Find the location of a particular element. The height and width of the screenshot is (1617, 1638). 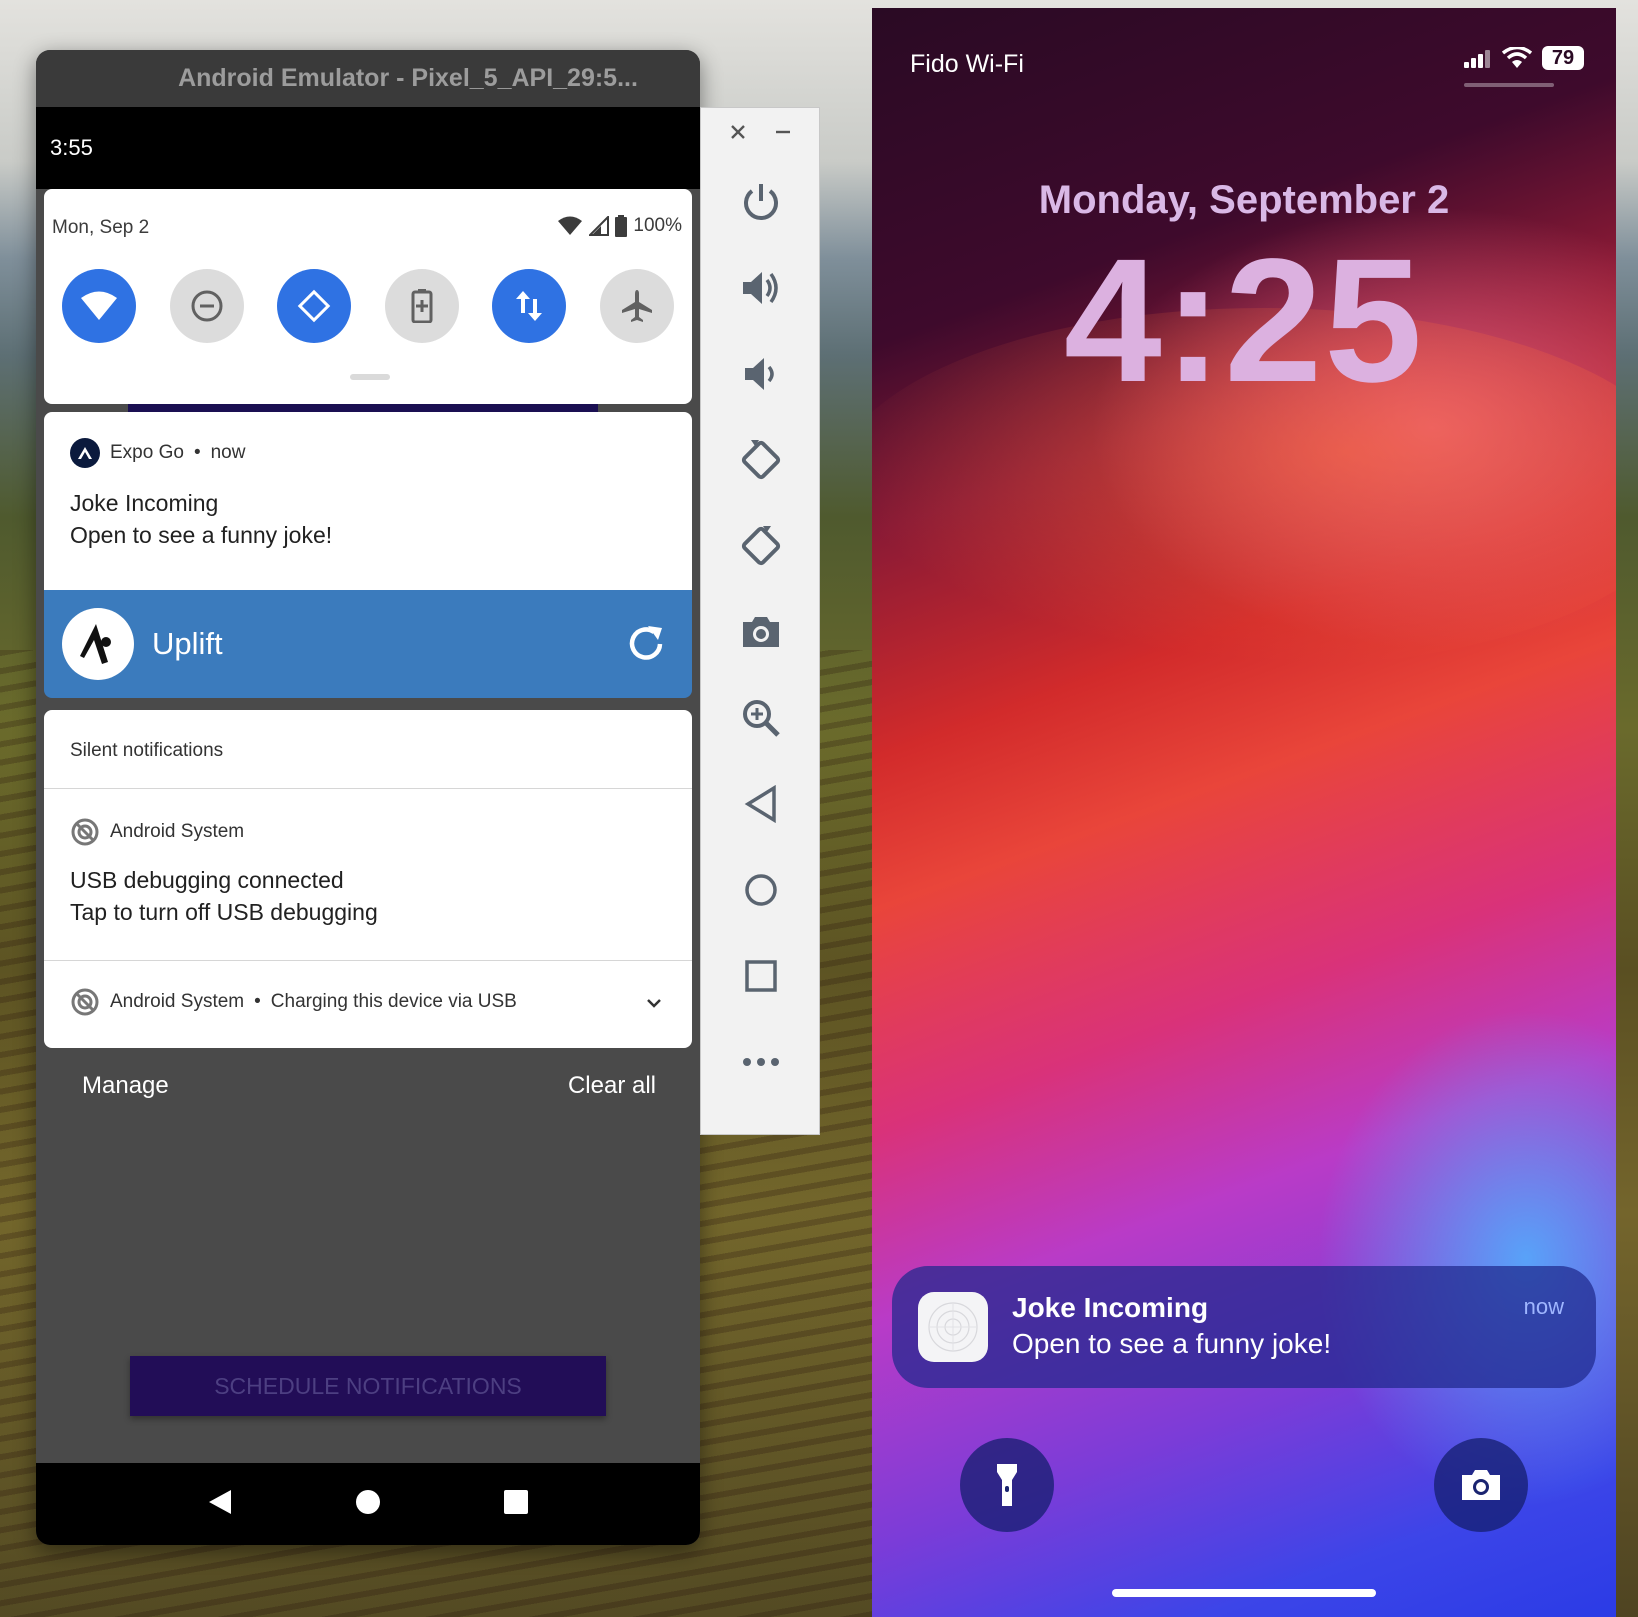

rotate-left-button is located at coordinates (761, 460).